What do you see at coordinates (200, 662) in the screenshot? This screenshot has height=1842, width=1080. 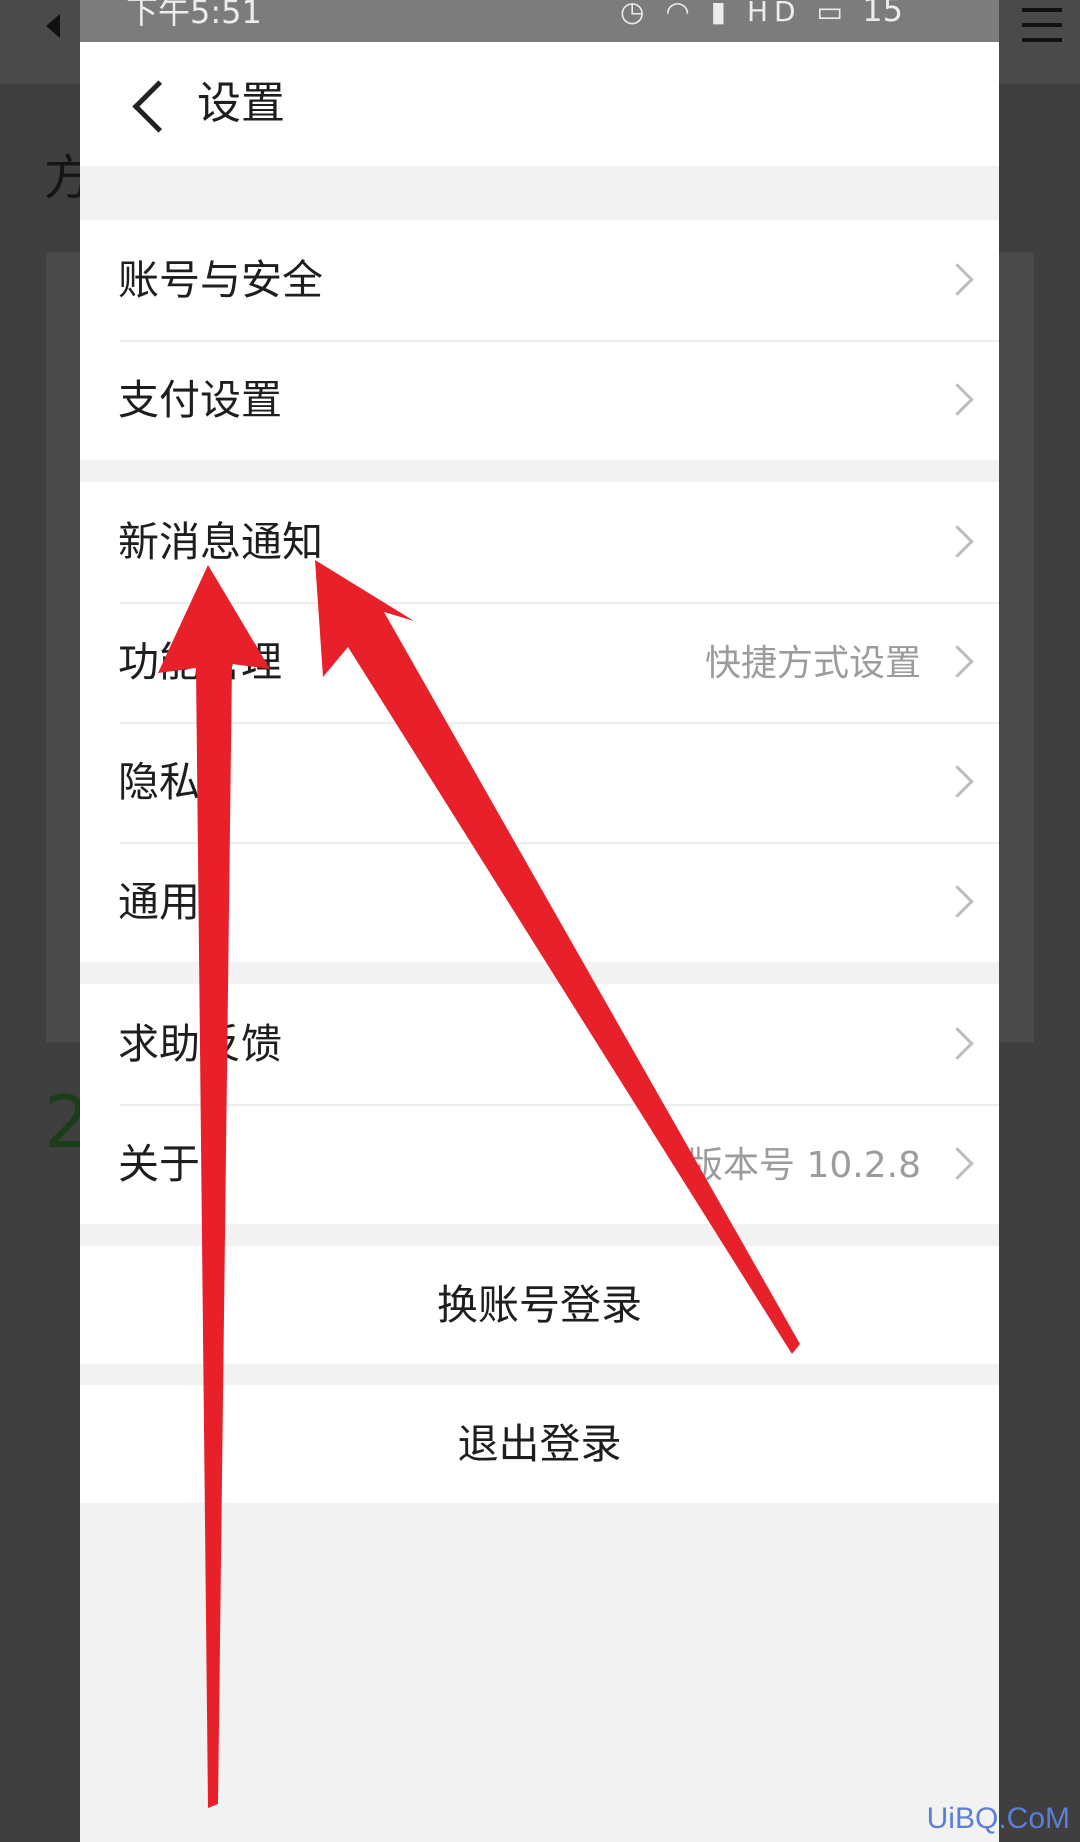 I see `settings-item-label: 功能管理` at bounding box center [200, 662].